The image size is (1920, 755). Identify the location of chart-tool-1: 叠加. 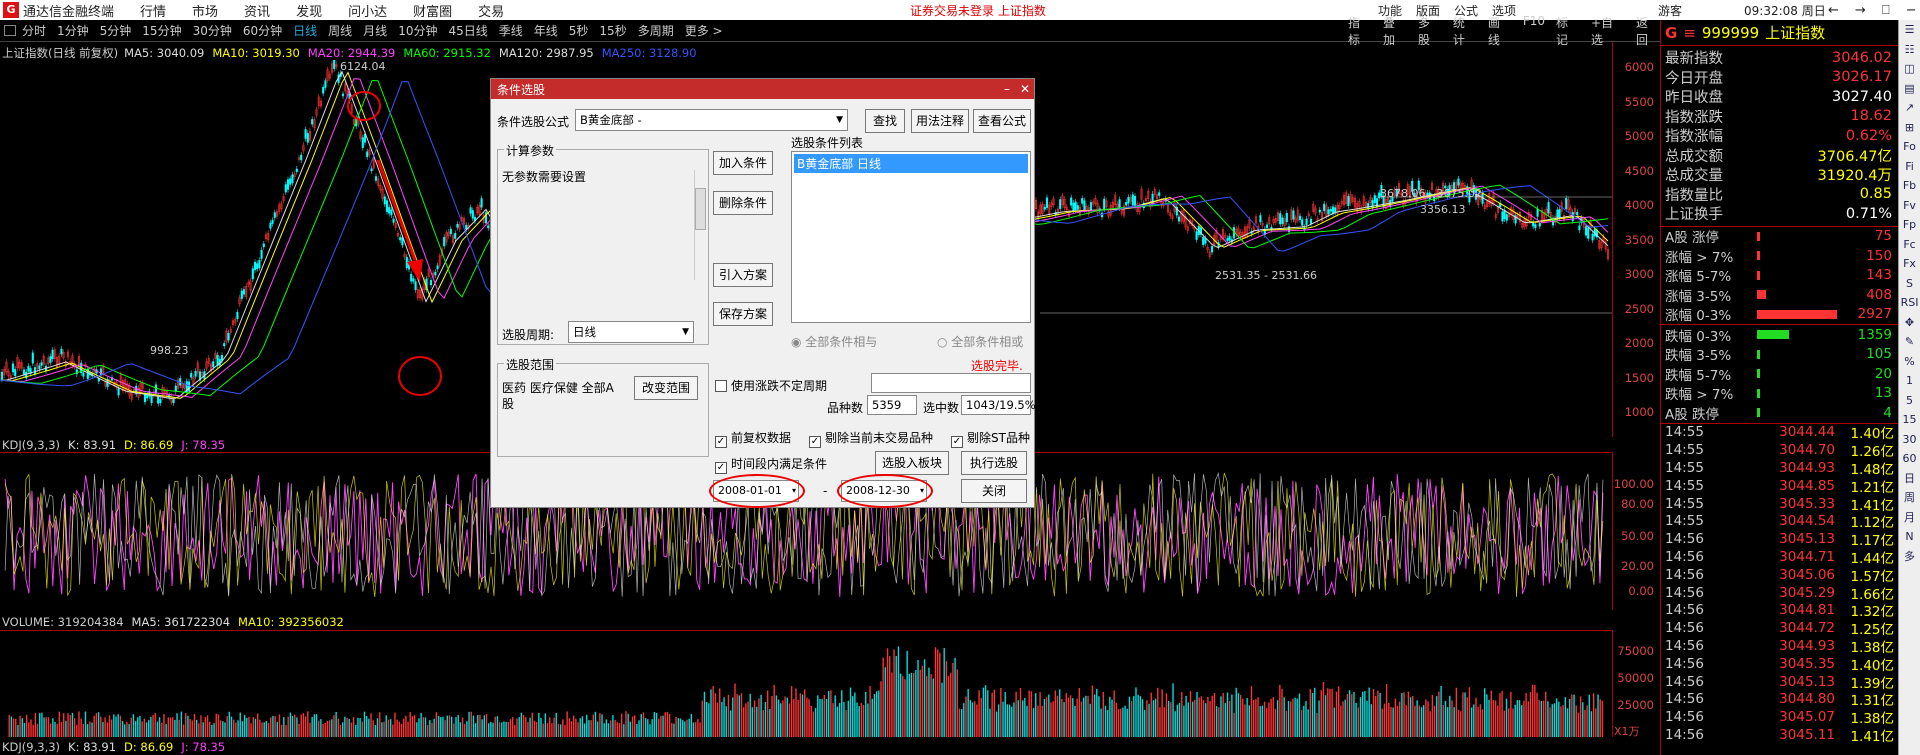
(1395, 31).